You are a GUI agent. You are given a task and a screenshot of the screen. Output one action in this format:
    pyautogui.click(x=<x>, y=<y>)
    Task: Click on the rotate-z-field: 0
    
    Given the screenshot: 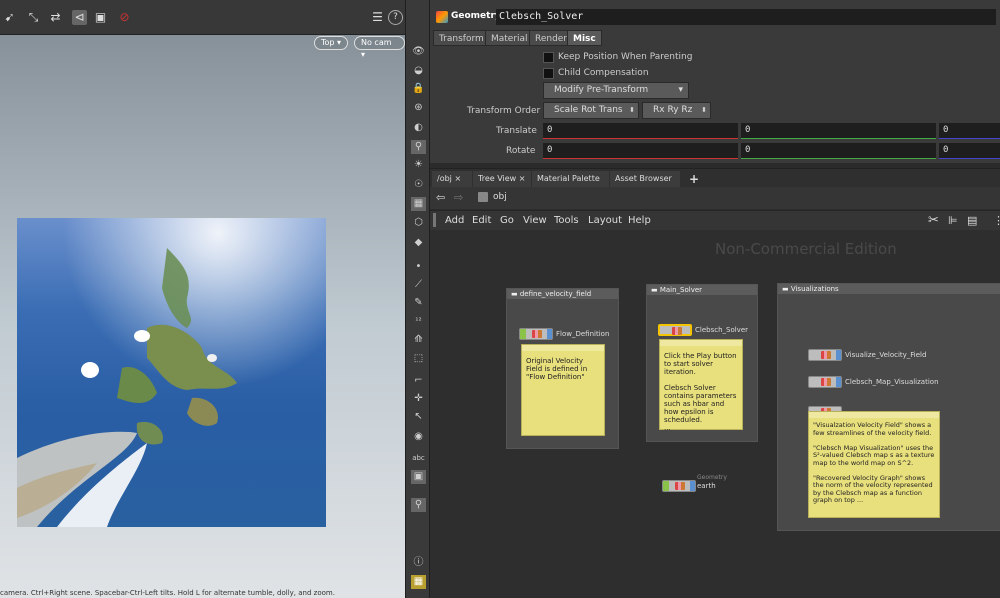 What is the action you would take?
    pyautogui.click(x=969, y=151)
    